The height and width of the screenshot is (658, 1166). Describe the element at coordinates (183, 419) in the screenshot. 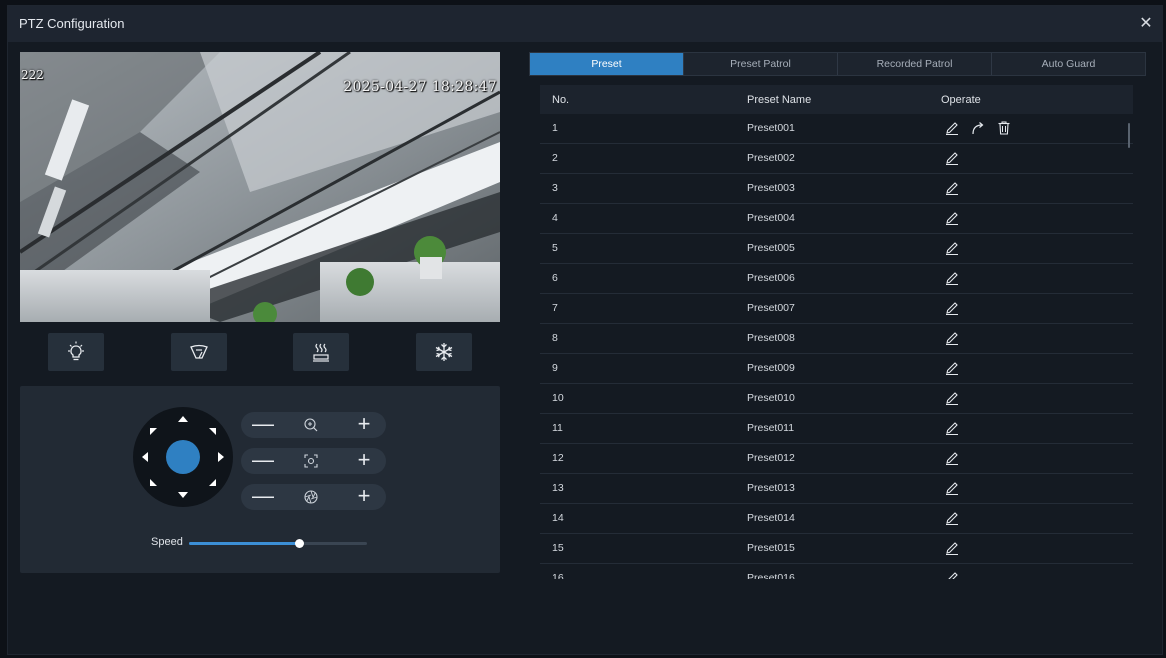

I see `up-arrow-button` at that location.